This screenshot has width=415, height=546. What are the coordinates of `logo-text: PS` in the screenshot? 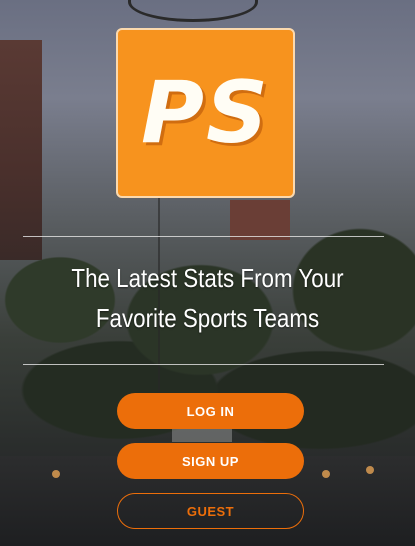 It's located at (205, 113).